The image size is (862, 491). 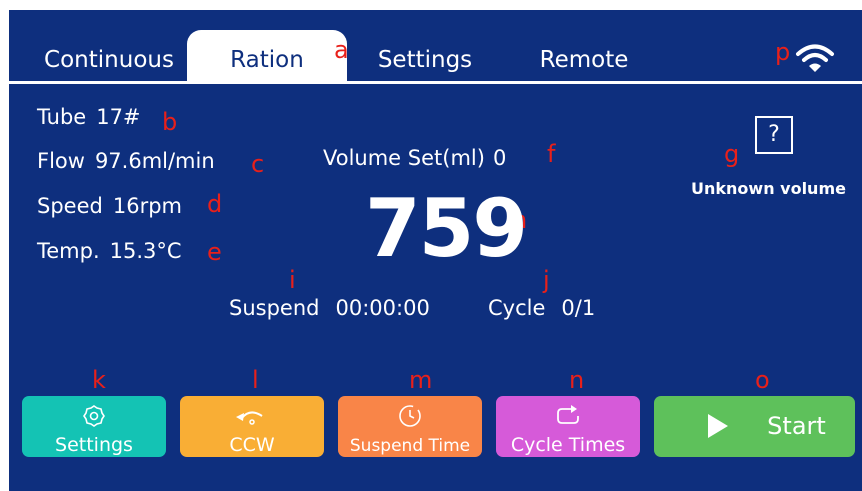 I want to click on marker-n: n, so click(x=577, y=380).